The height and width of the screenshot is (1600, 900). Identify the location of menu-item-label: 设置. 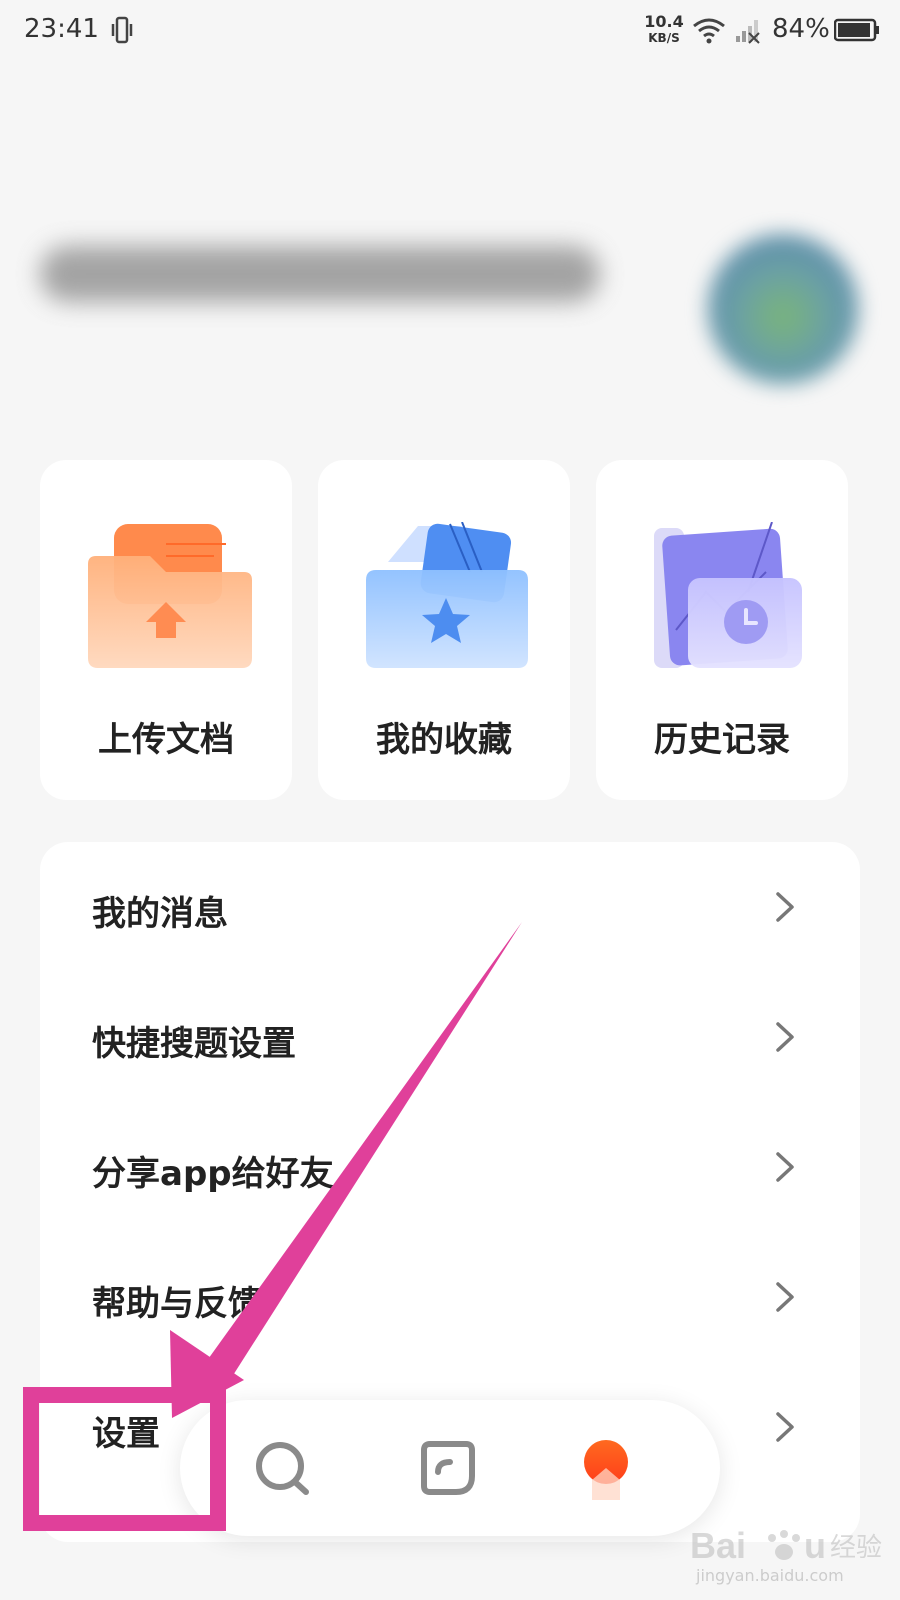
(126, 1434).